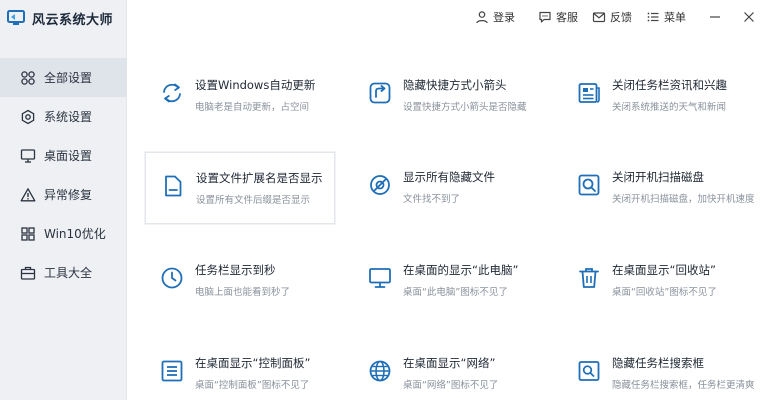 The image size is (760, 400). What do you see at coordinates (449, 363) in the screenshot?
I see `card-title: 在桌面显示“网络”` at bounding box center [449, 363].